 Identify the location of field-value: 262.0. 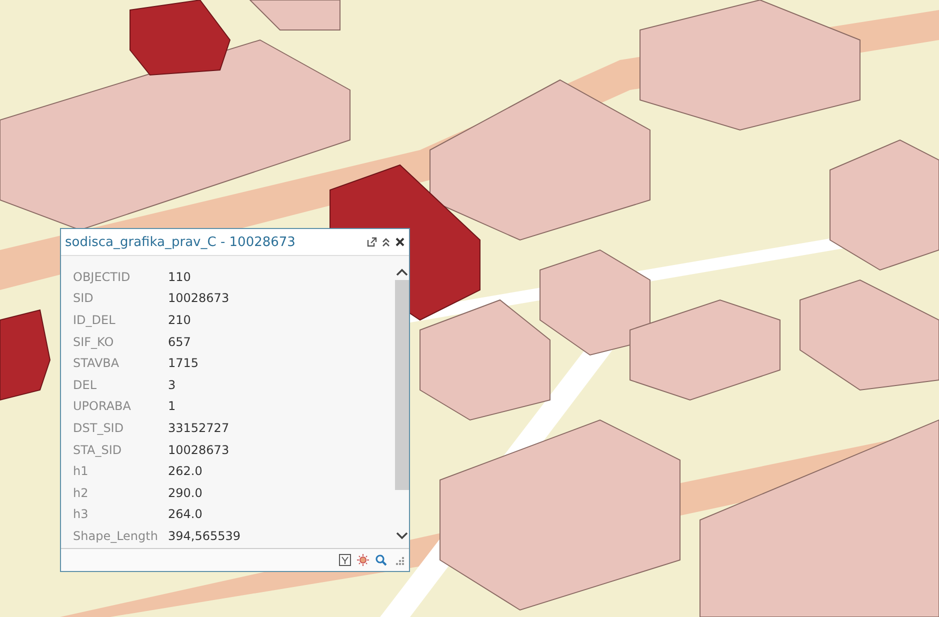
(185, 471).